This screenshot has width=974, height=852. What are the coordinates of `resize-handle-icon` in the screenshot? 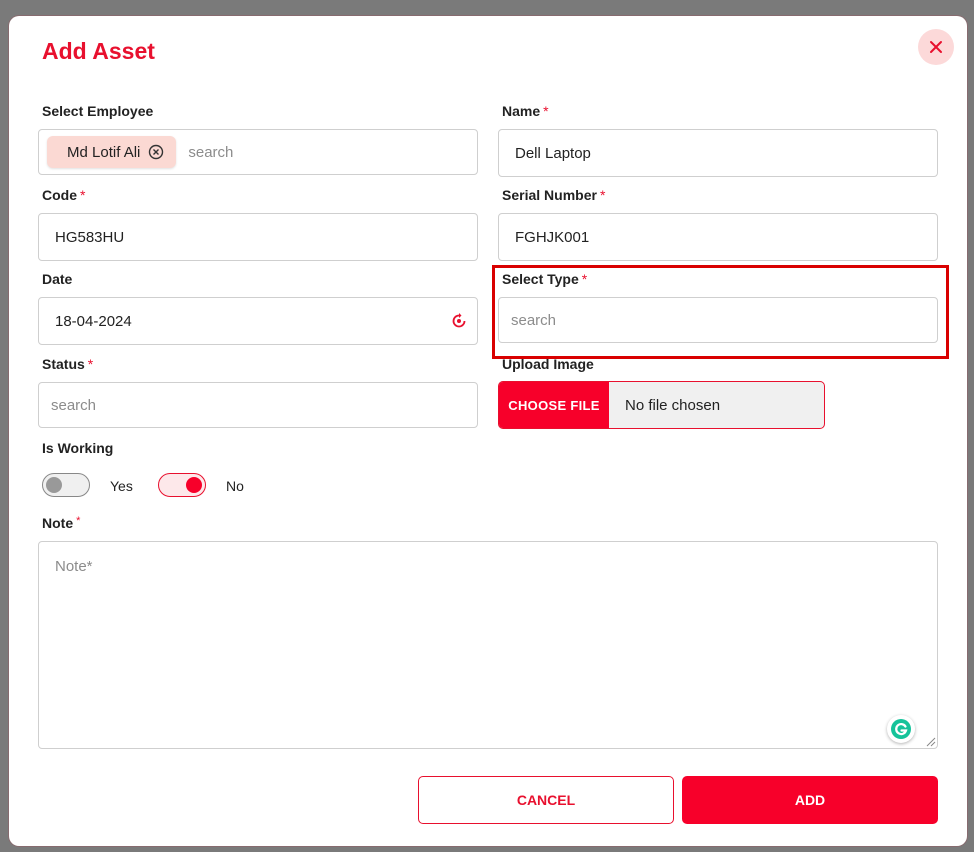 It's located at (931, 742).